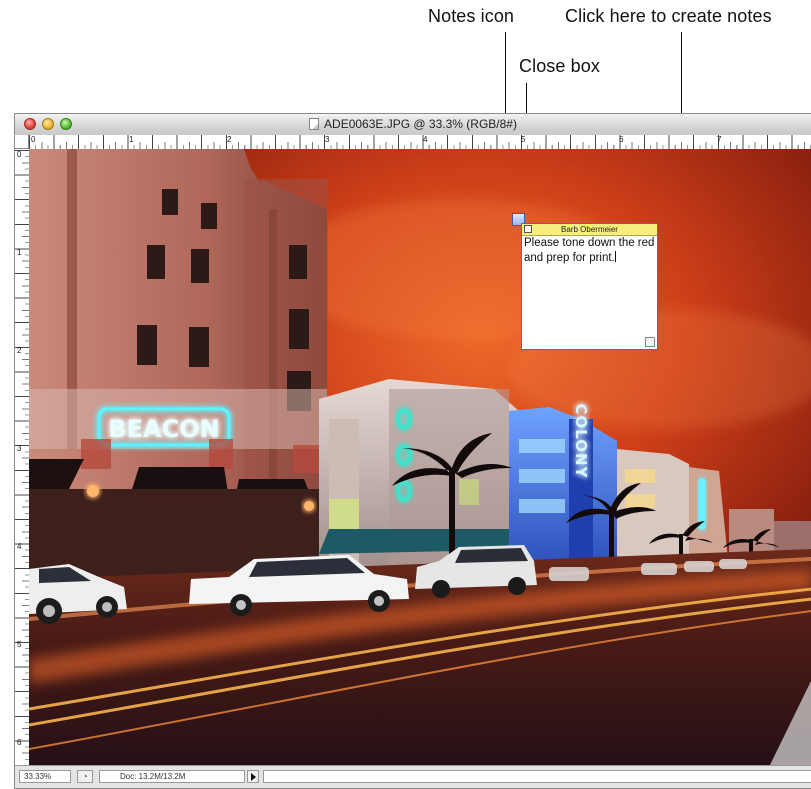 The image size is (811, 789). What do you see at coordinates (420, 124) in the screenshot?
I see `window-title: ADE0063E.JPG @ 33.3% (RGB/8#)` at bounding box center [420, 124].